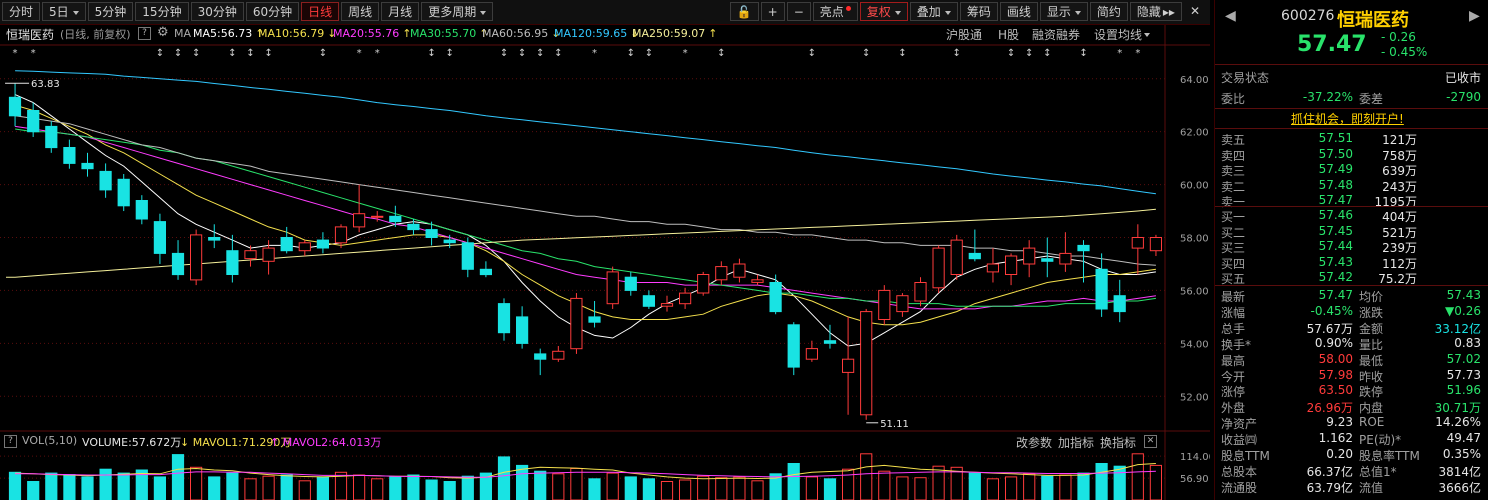  What do you see at coordinates (1474, 16) in the screenshot?
I see `next-stock-icon: ▶` at bounding box center [1474, 16].